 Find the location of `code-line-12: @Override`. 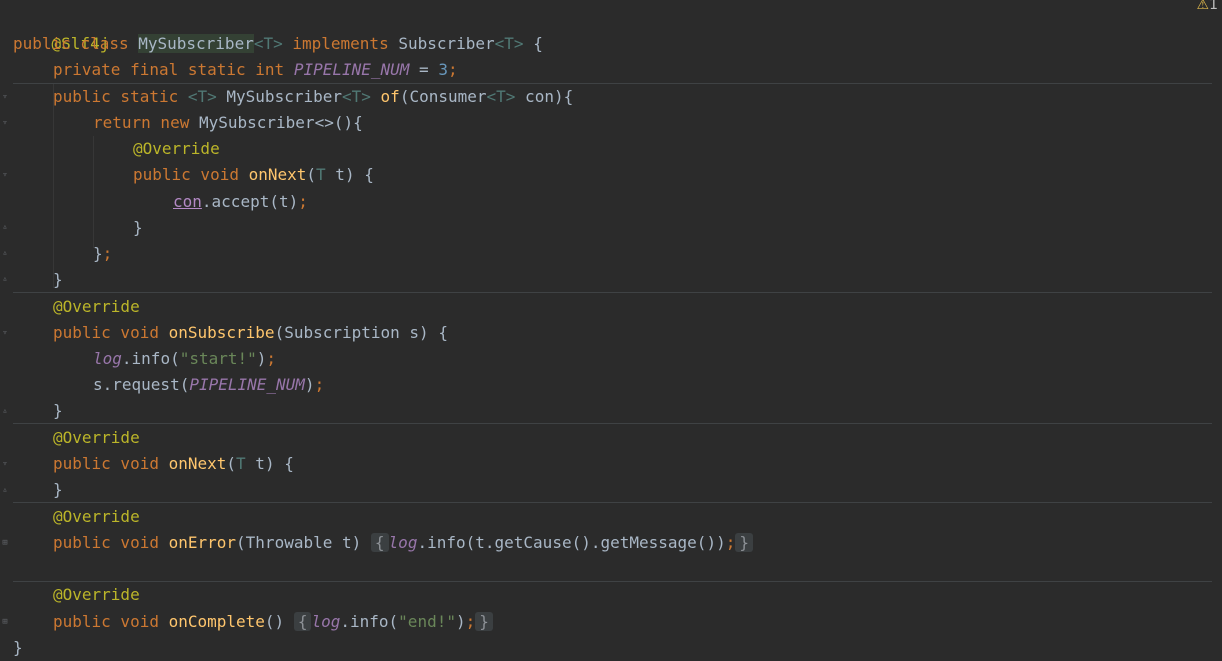

code-line-12: @Override is located at coordinates (96, 307).